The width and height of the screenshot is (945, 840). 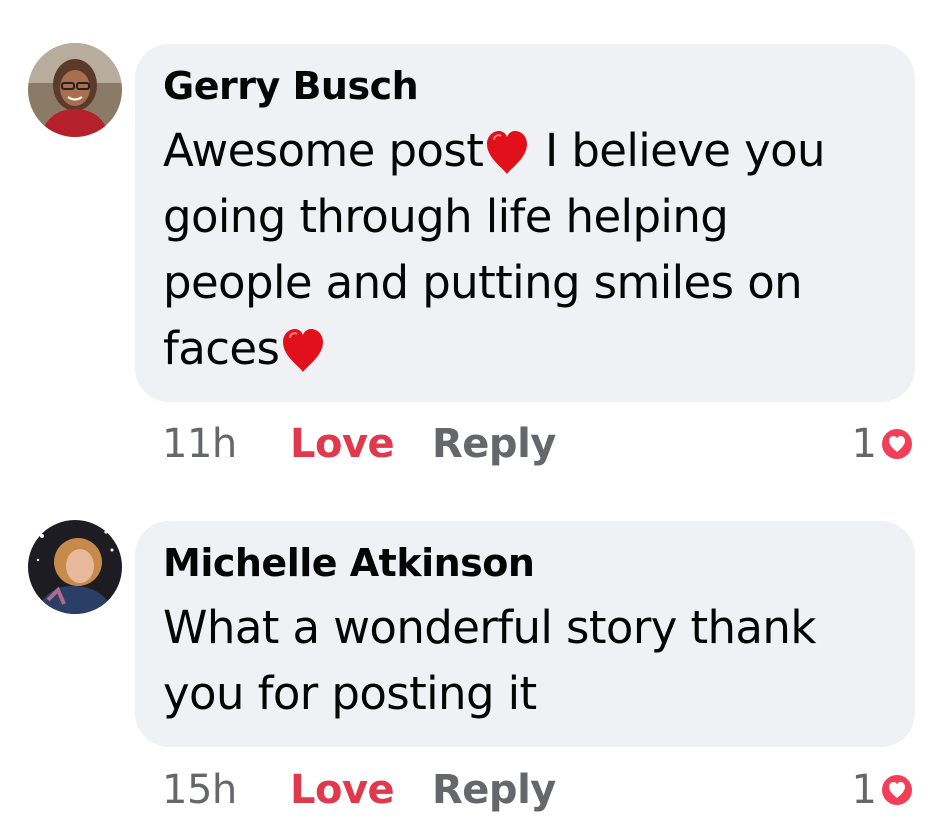 What do you see at coordinates (525, 563) in the screenshot?
I see `comment-author: Michelle Atkinson` at bounding box center [525, 563].